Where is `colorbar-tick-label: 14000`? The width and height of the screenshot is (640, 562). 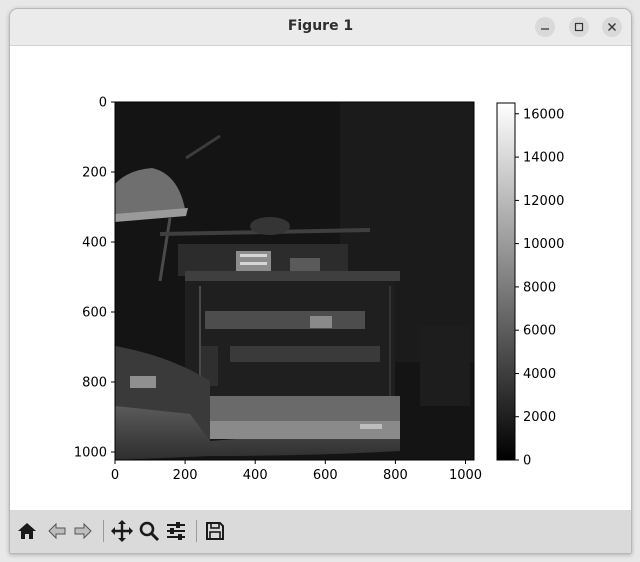
colorbar-tick-label: 14000 is located at coordinates (543, 158).